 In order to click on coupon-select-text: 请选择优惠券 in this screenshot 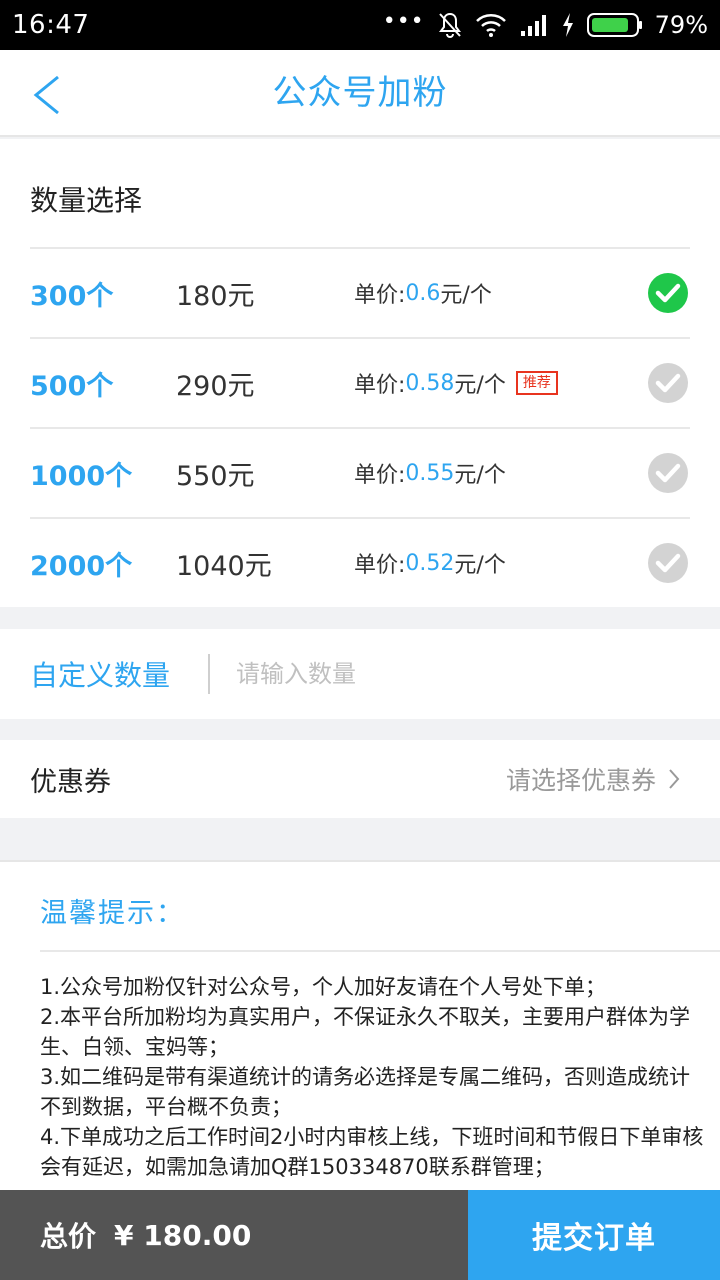, I will do `click(580, 780)`.